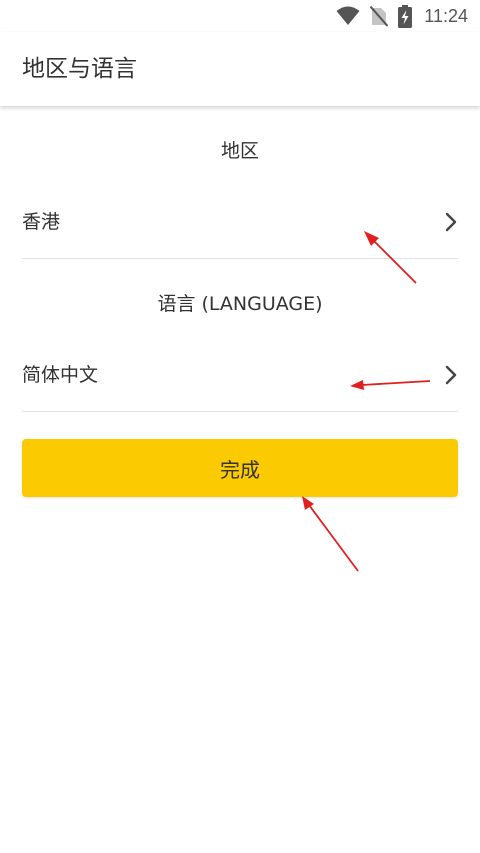 This screenshot has height=853, width=480. I want to click on status-bar: 11:24, so click(240, 16).